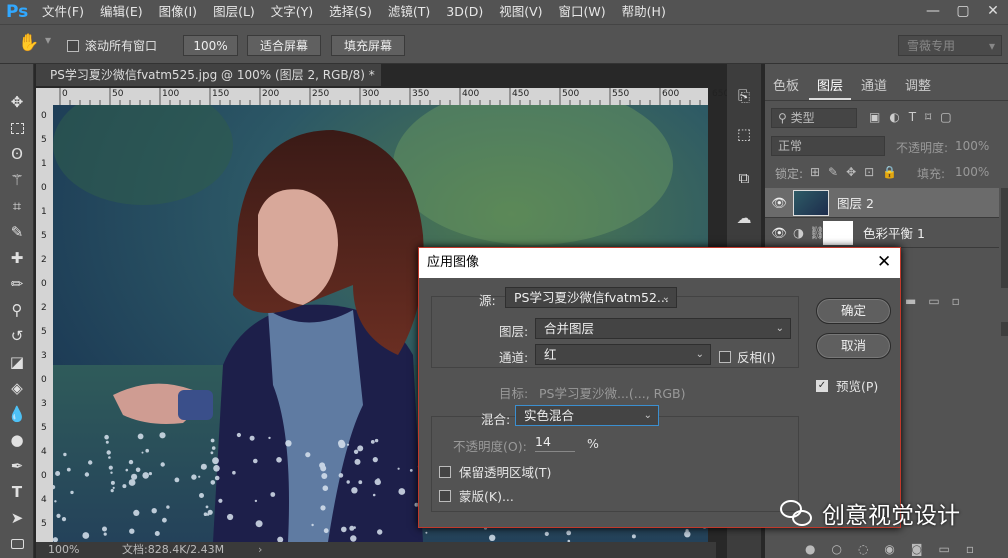 The width and height of the screenshot is (1008, 558). What do you see at coordinates (17, 284) in the screenshot?
I see `brush-tool-icon: ✏` at bounding box center [17, 284].